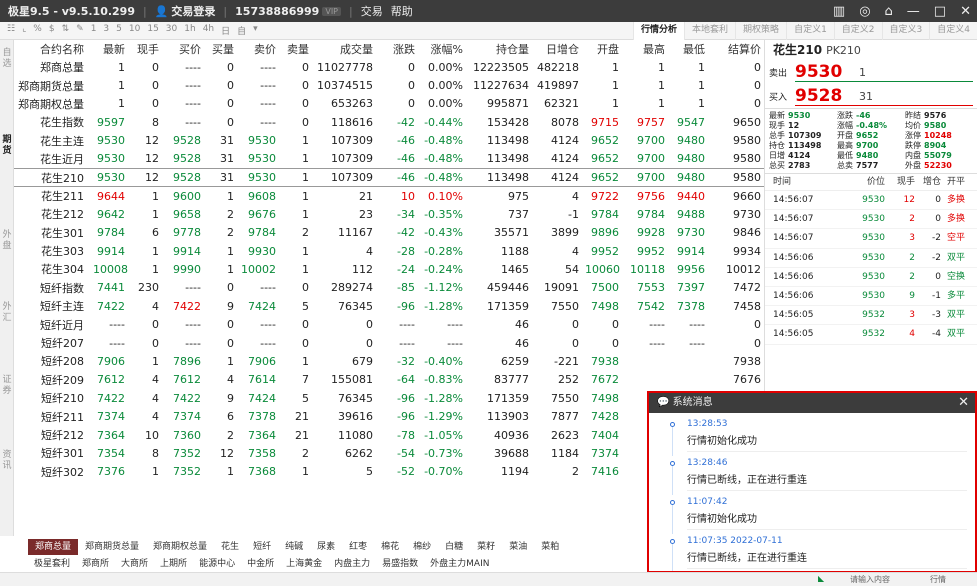 This screenshot has height=586, width=977. I want to click on tab-view: 自定义4, so click(953, 31).